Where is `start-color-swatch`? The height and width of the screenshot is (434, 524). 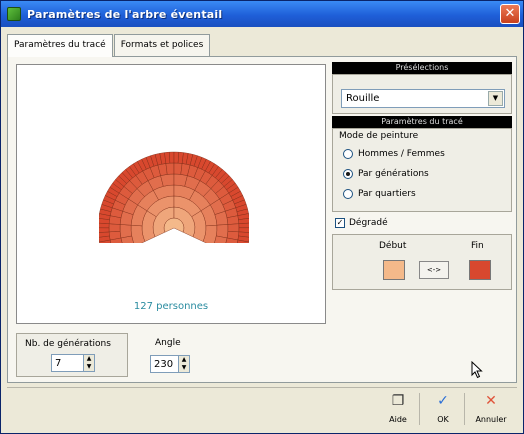 start-color-swatch is located at coordinates (394, 270).